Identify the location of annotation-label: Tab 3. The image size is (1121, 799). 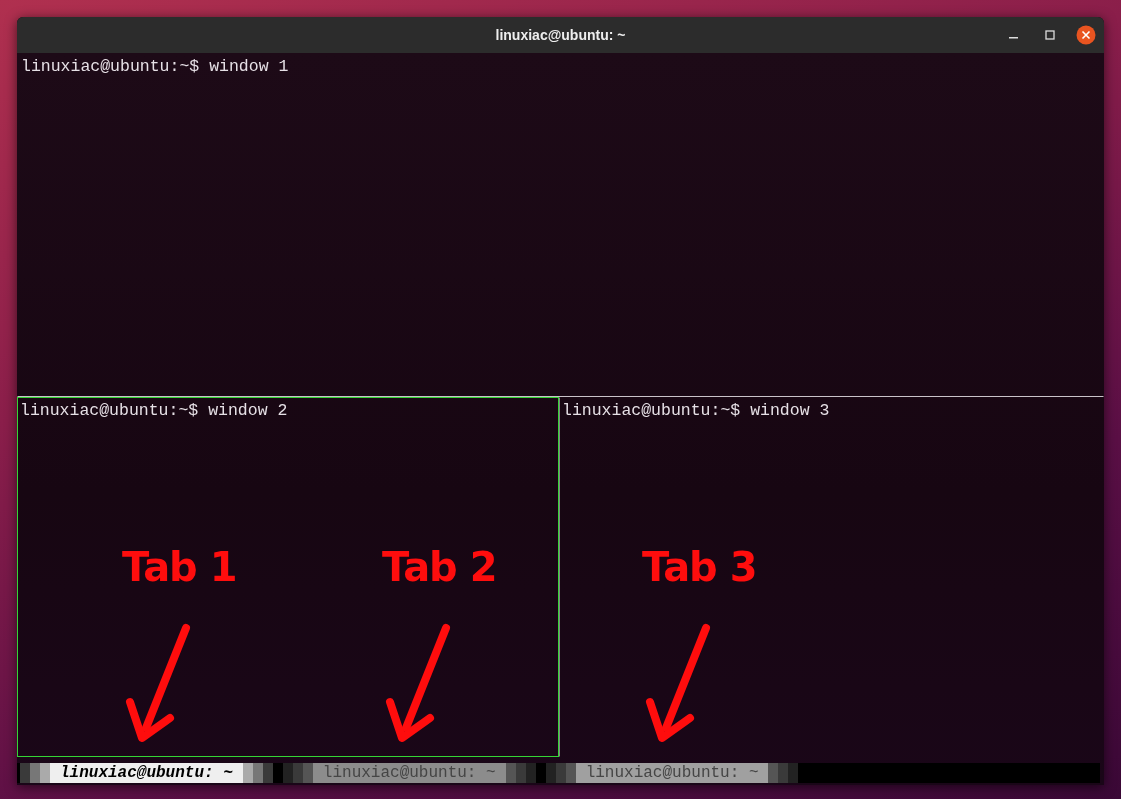
(699, 567).